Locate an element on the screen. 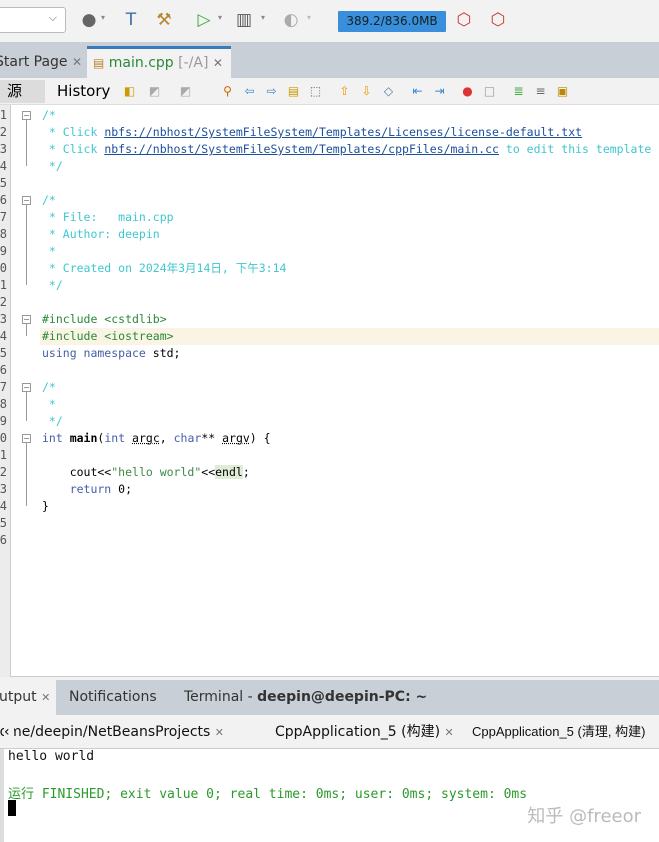 This screenshot has height=842, width=659. next-bookmark-icon: ◩ is located at coordinates (185, 91).